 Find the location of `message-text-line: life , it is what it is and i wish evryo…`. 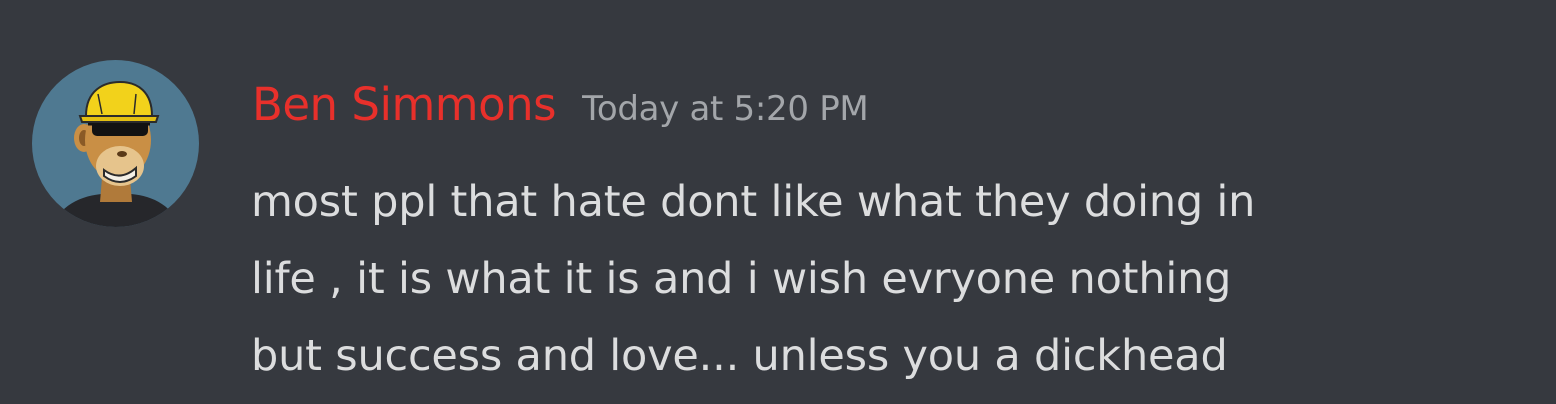

message-text-line: life , it is what it is and i wish evryo… is located at coordinates (741, 279).